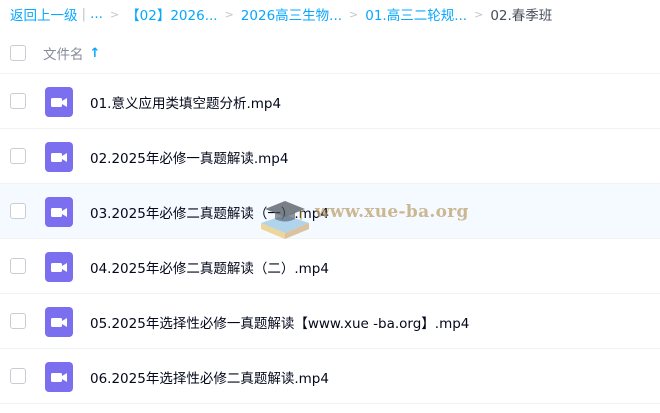 This screenshot has height=413, width=660. What do you see at coordinates (95, 53) in the screenshot?
I see `arrow-up-icon: ↑` at bounding box center [95, 53].